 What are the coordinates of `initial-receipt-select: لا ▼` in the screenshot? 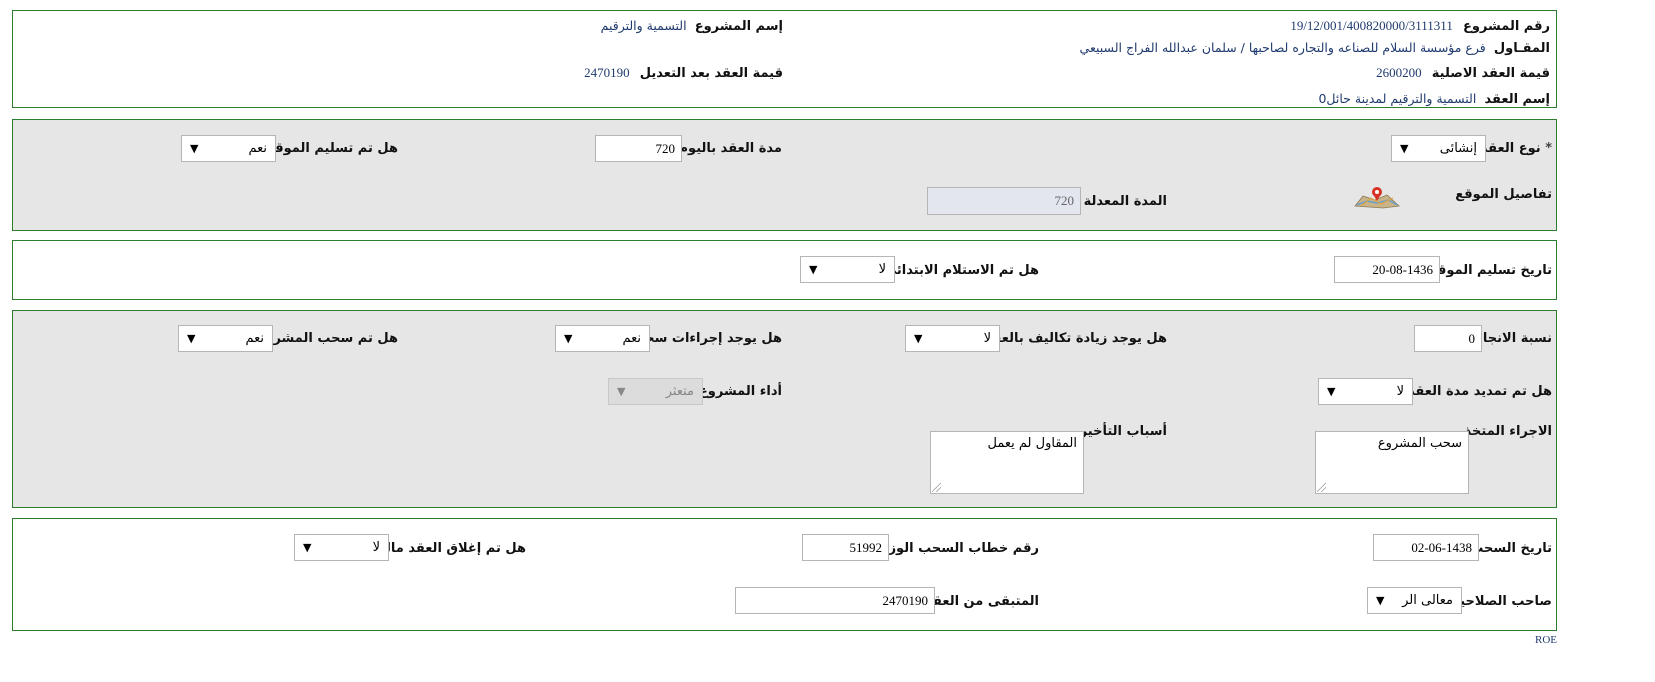 It's located at (847, 269).